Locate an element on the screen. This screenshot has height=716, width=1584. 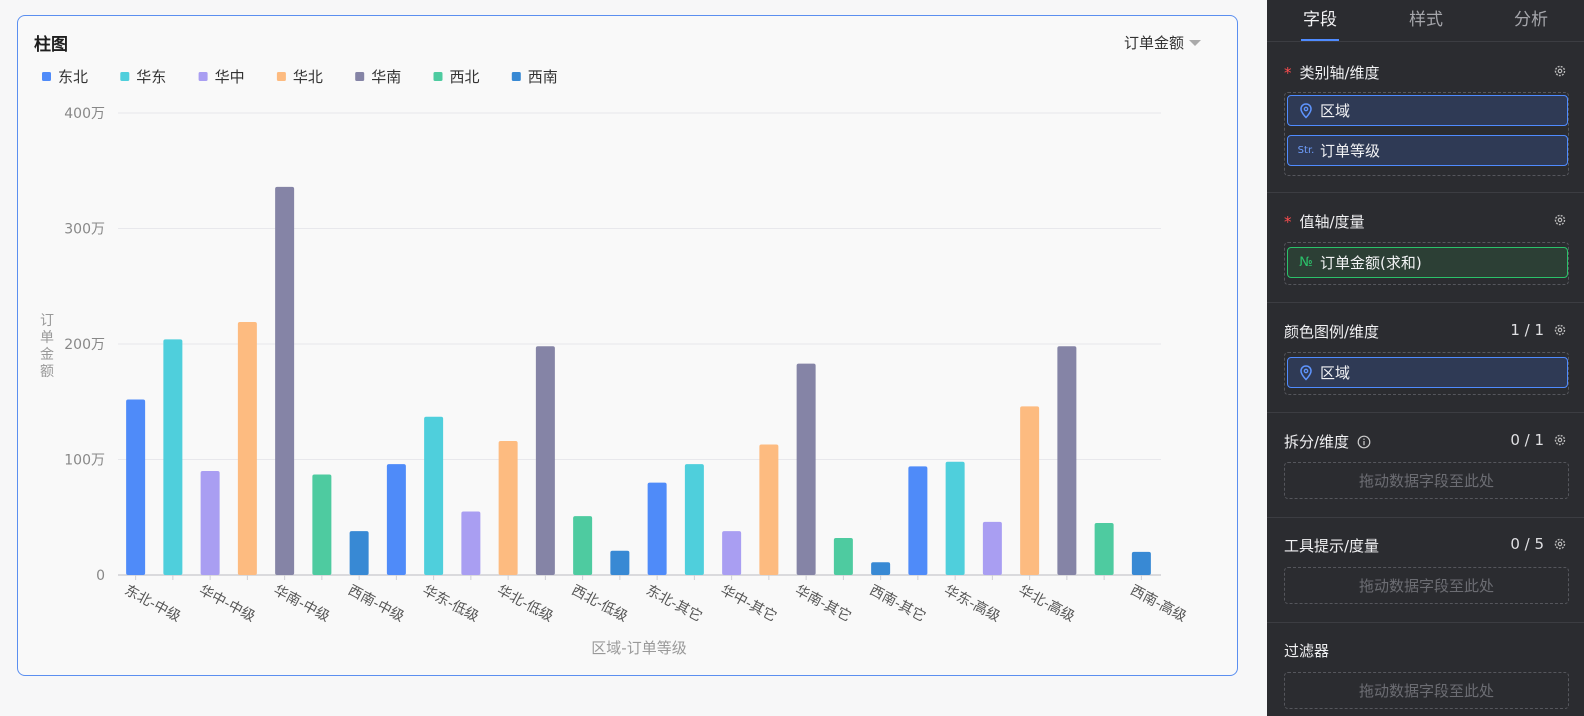
color-legend-section: 颜色图例/维度 1 / 1 区域 is located at coordinates (1425, 358).